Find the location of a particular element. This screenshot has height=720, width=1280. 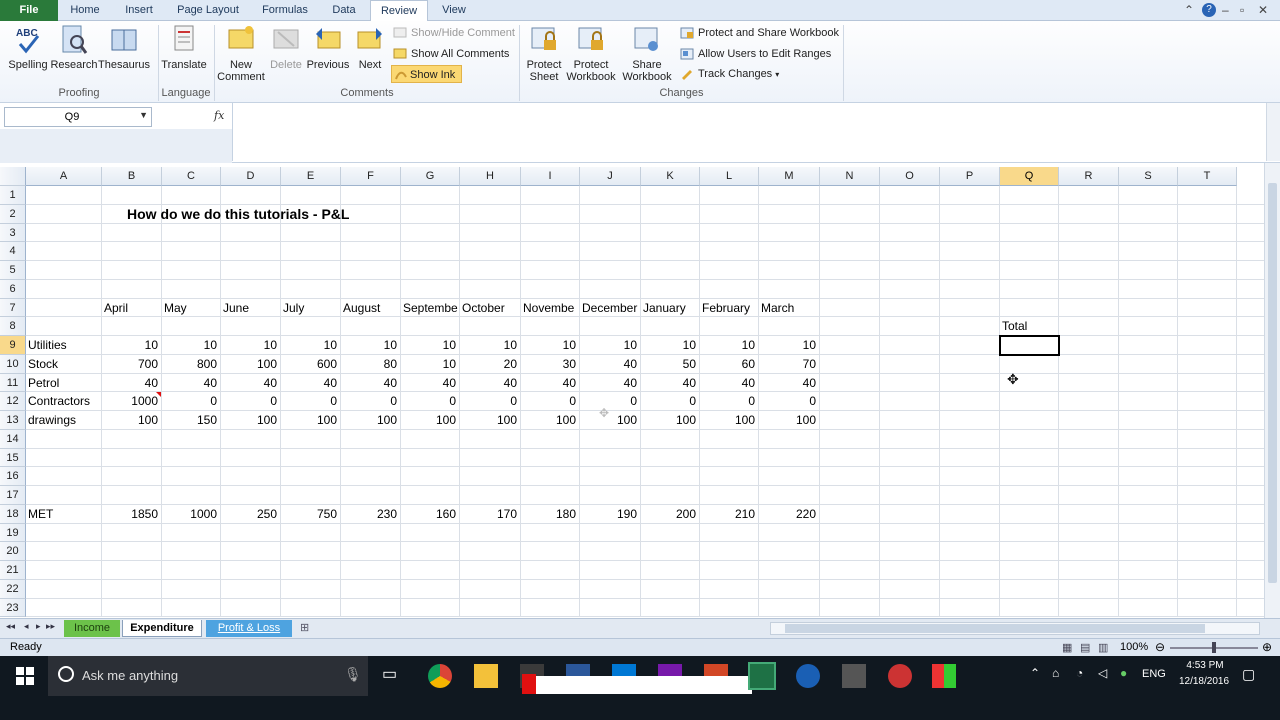

next-sheet-icon: ▸ is located at coordinates (38, 626).